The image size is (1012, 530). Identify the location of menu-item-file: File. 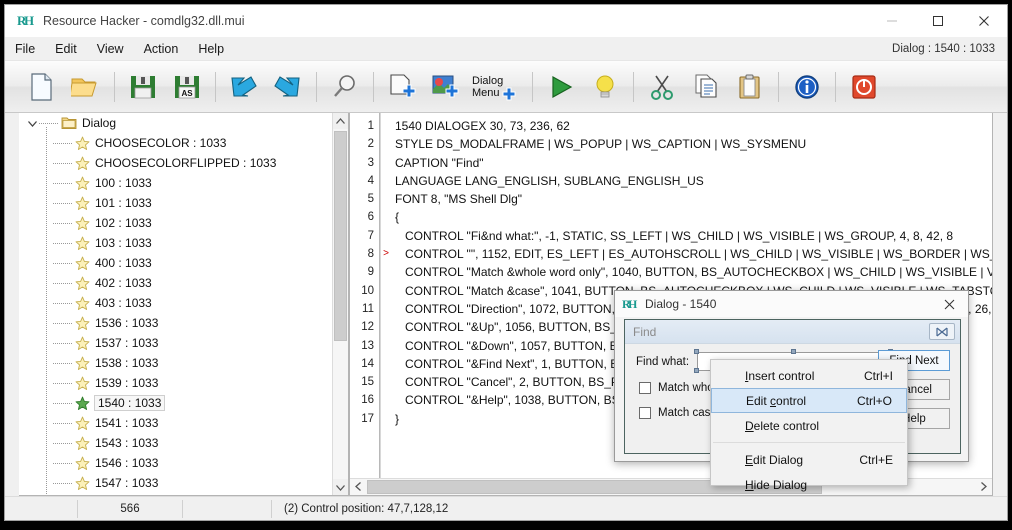
(25, 49).